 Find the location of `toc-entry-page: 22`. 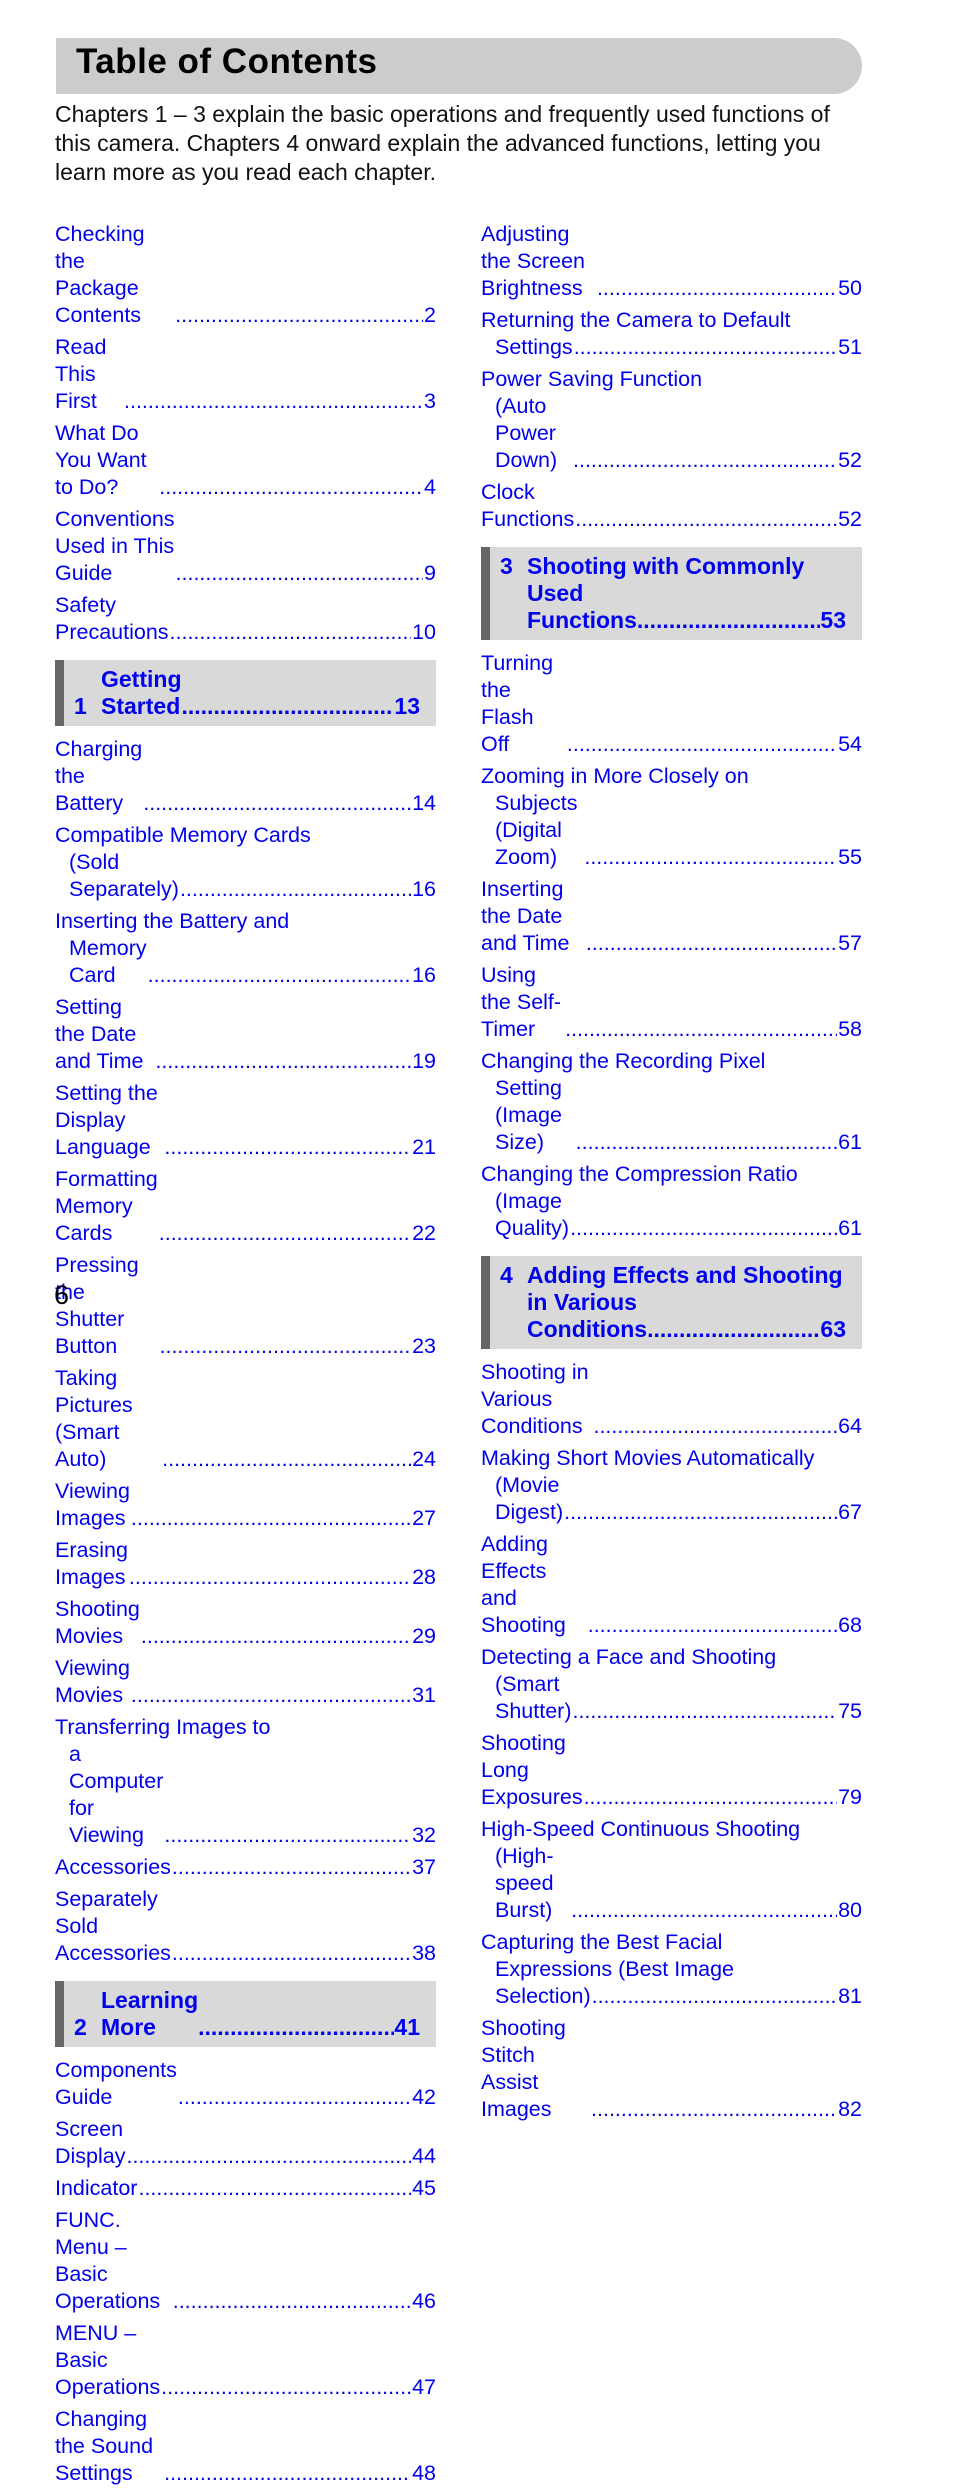

toc-entry-page: 22 is located at coordinates (424, 1233).